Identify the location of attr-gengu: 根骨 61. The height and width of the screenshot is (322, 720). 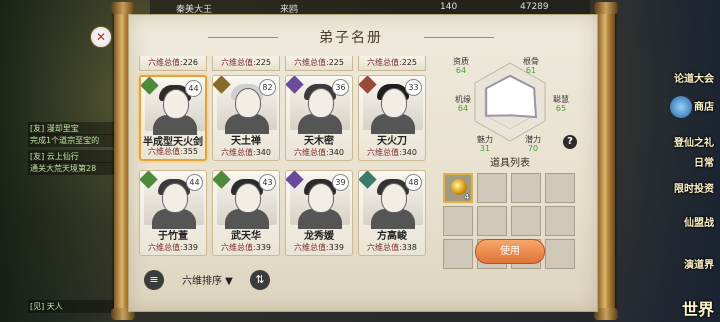
(531, 66).